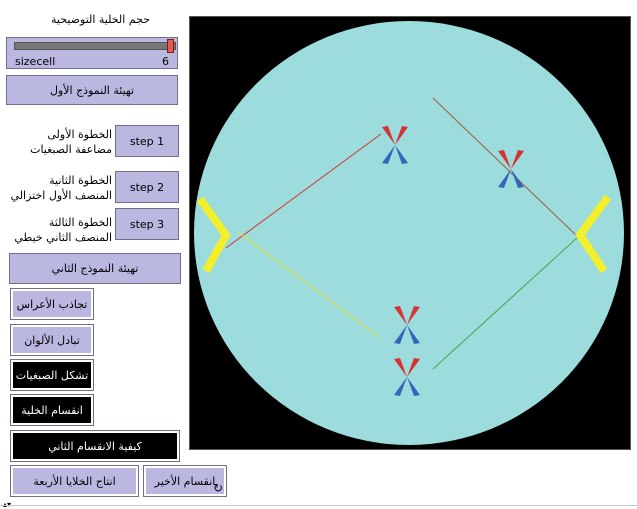 This screenshot has height=509, width=637. What do you see at coordinates (165, 61) in the screenshot?
I see `slider-value: 6` at bounding box center [165, 61].